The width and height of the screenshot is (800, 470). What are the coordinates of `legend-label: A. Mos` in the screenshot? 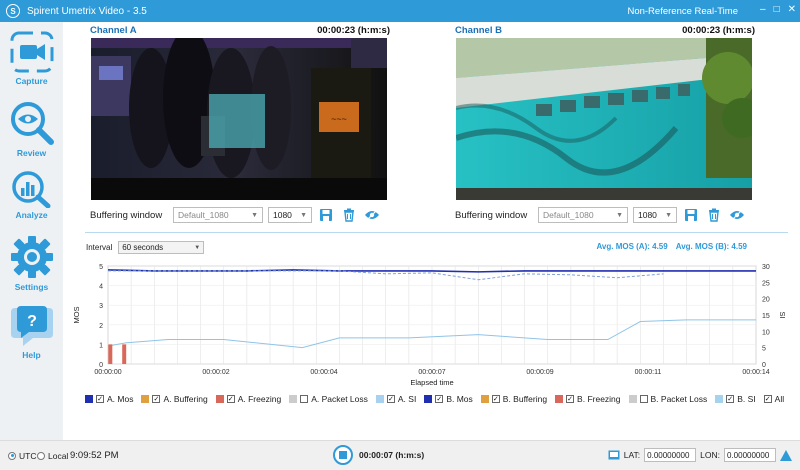 It's located at (120, 399).